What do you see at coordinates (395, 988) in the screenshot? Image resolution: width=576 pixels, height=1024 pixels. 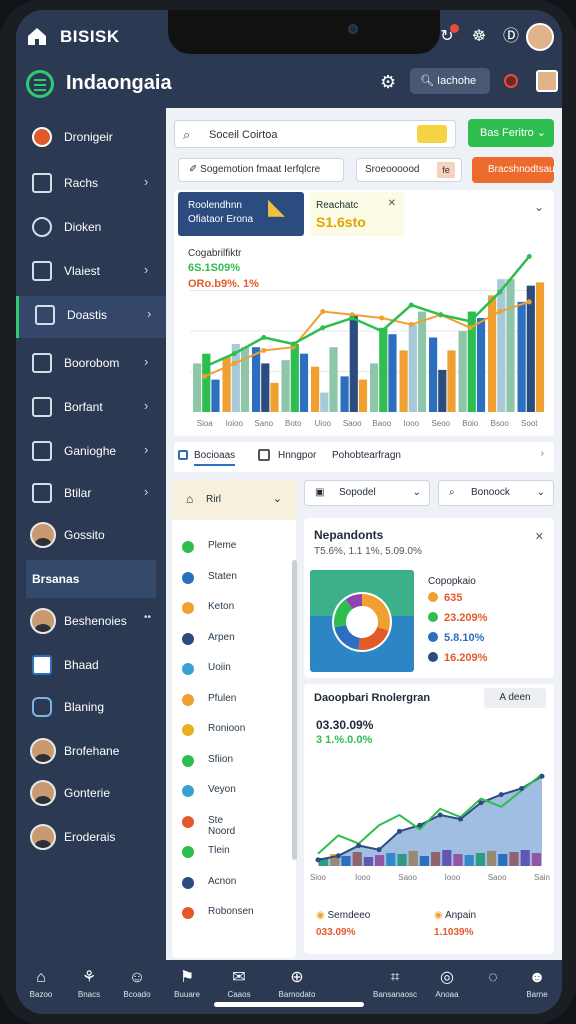 I see `bottom-nav-item: ⌗ Bansanaosc` at bounding box center [395, 988].